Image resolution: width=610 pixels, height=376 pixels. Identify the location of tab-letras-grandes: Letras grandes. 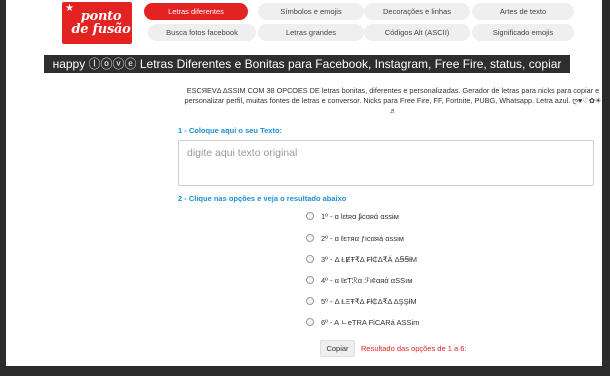
(311, 32).